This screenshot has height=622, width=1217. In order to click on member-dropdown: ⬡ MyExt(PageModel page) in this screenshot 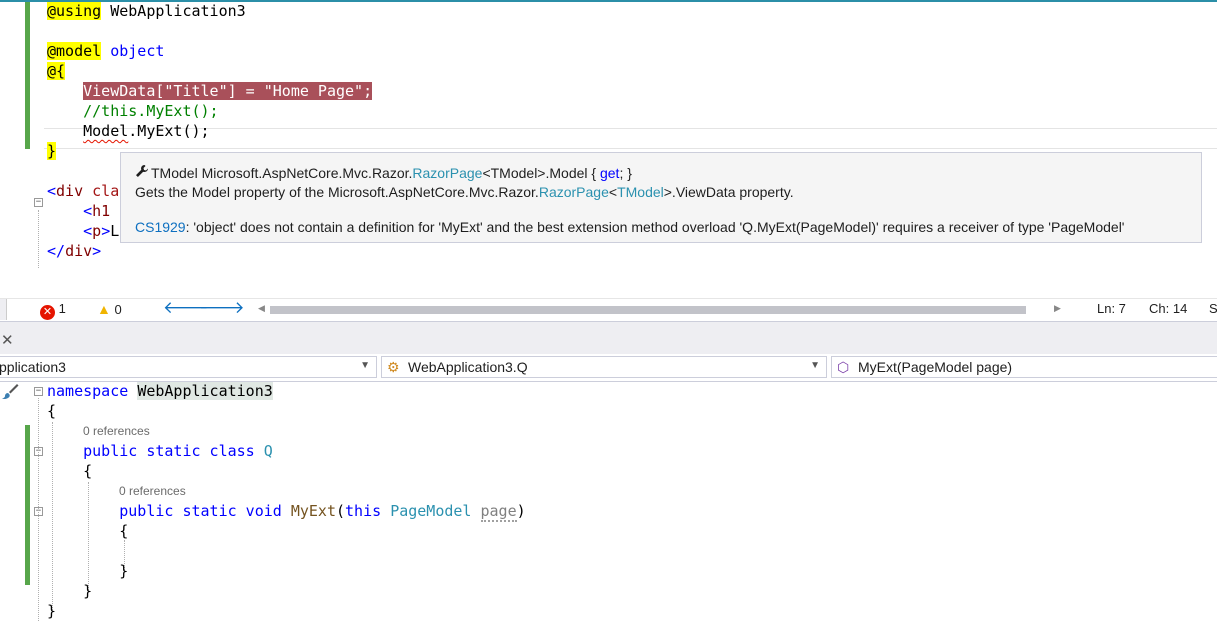, I will do `click(1024, 367)`.